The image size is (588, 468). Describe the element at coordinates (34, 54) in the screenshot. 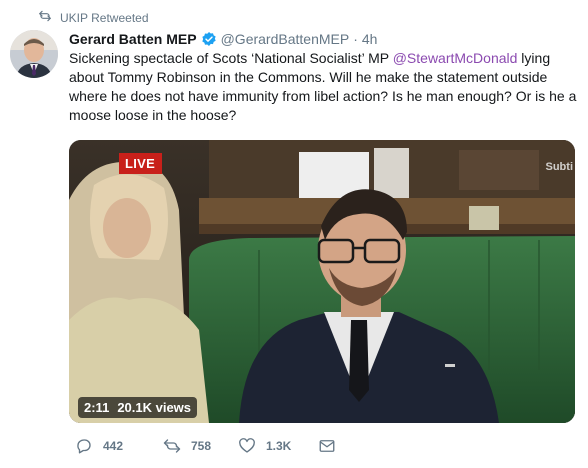

I see `avatar` at that location.